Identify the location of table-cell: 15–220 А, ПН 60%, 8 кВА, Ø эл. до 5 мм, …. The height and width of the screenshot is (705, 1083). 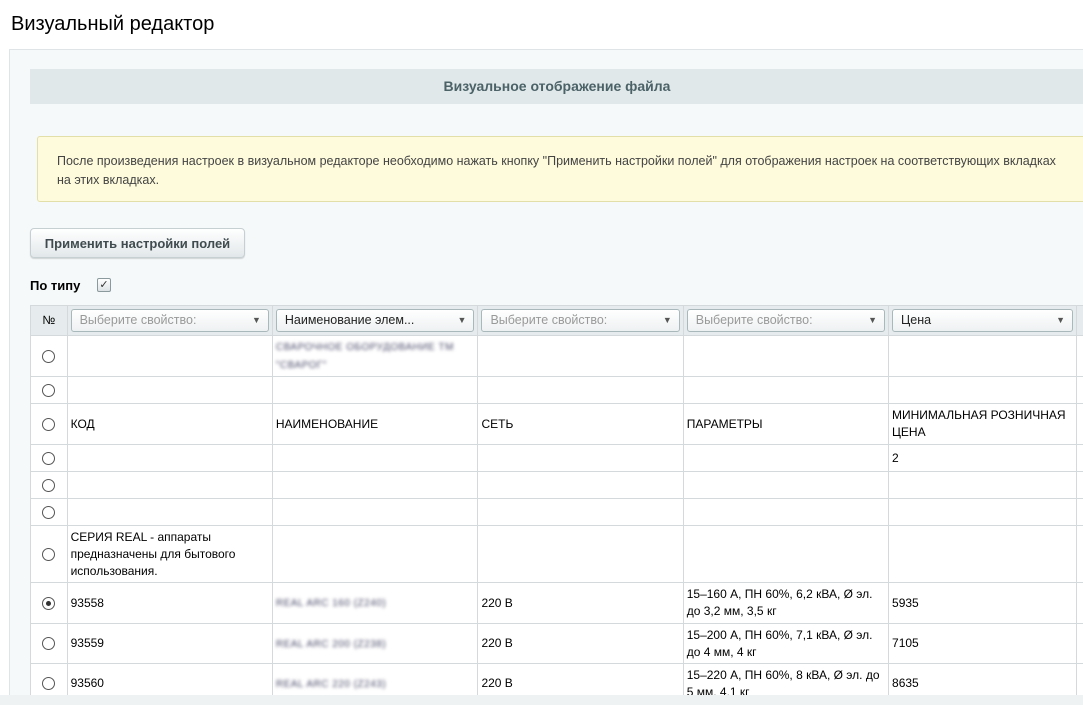
(786, 681).